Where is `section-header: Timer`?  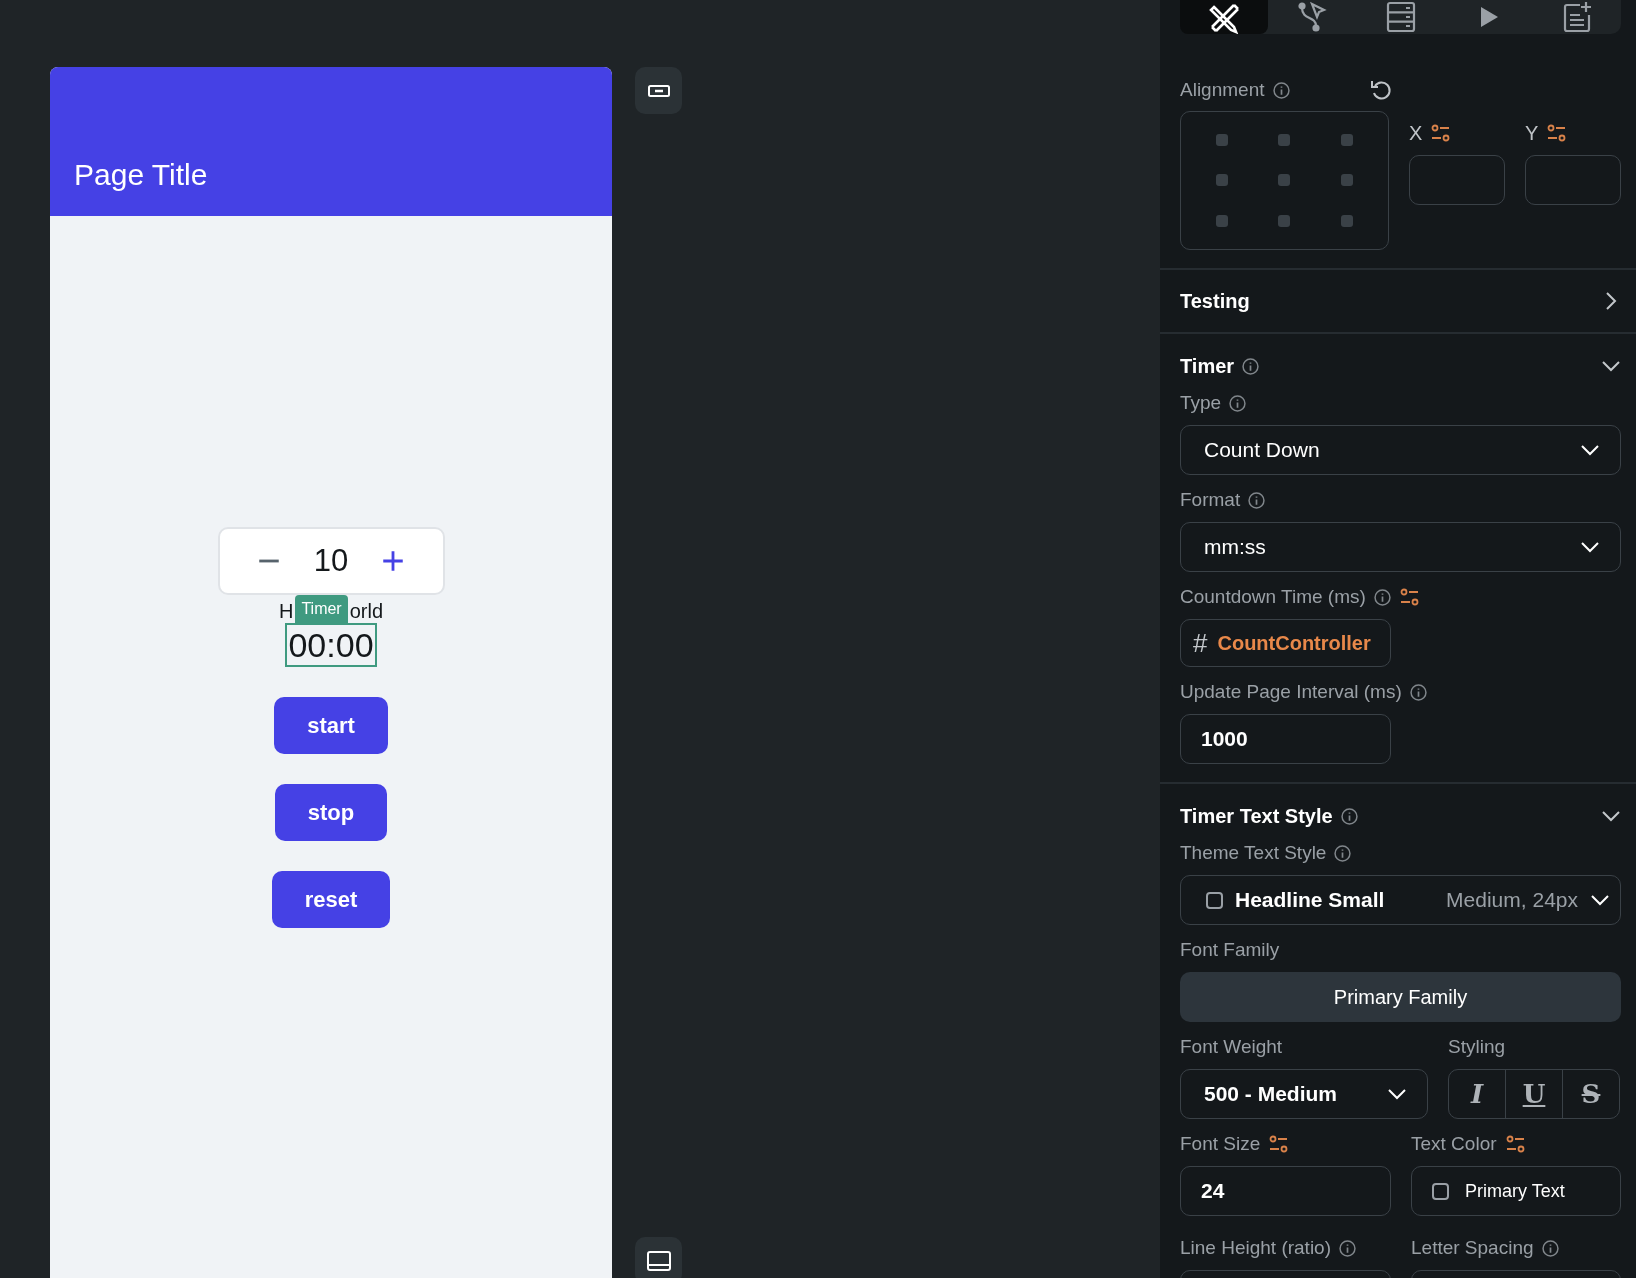 section-header: Timer is located at coordinates (1400, 366).